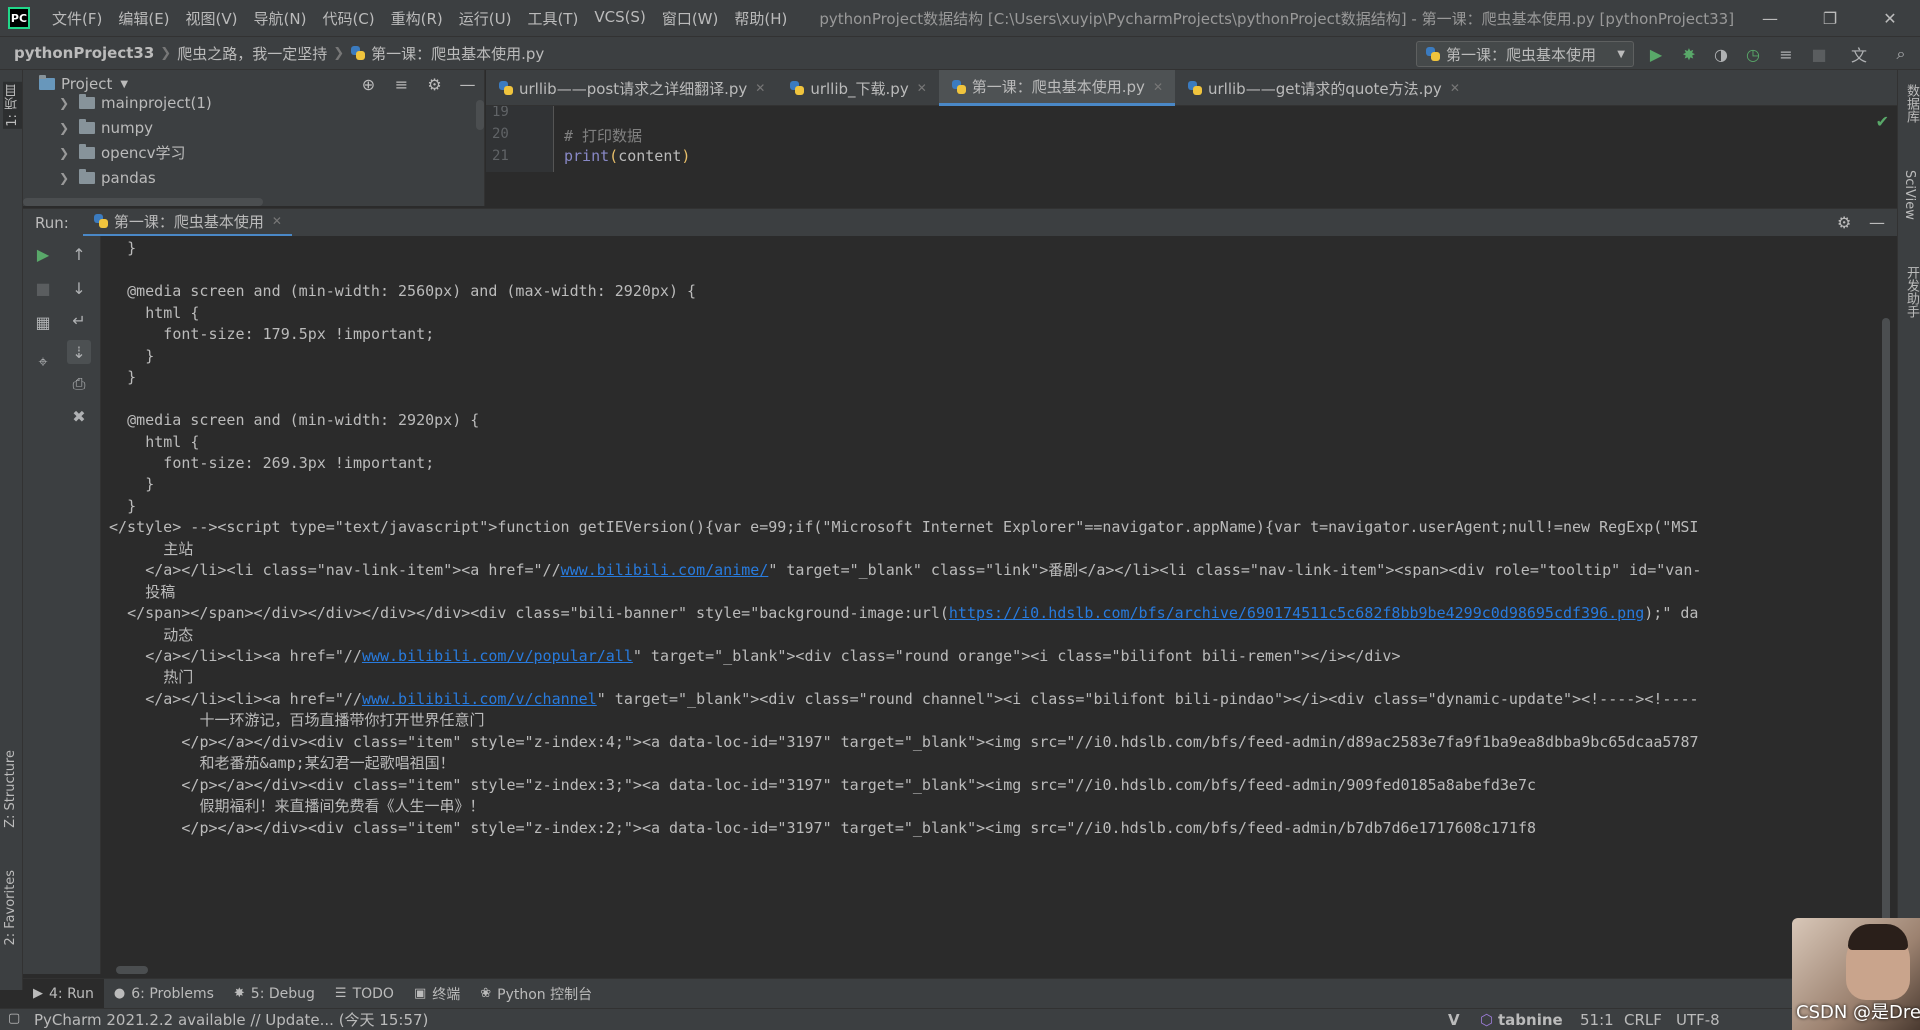  What do you see at coordinates (665, 570) in the screenshot?
I see `console-link: www.bilibili.com/anime/` at bounding box center [665, 570].